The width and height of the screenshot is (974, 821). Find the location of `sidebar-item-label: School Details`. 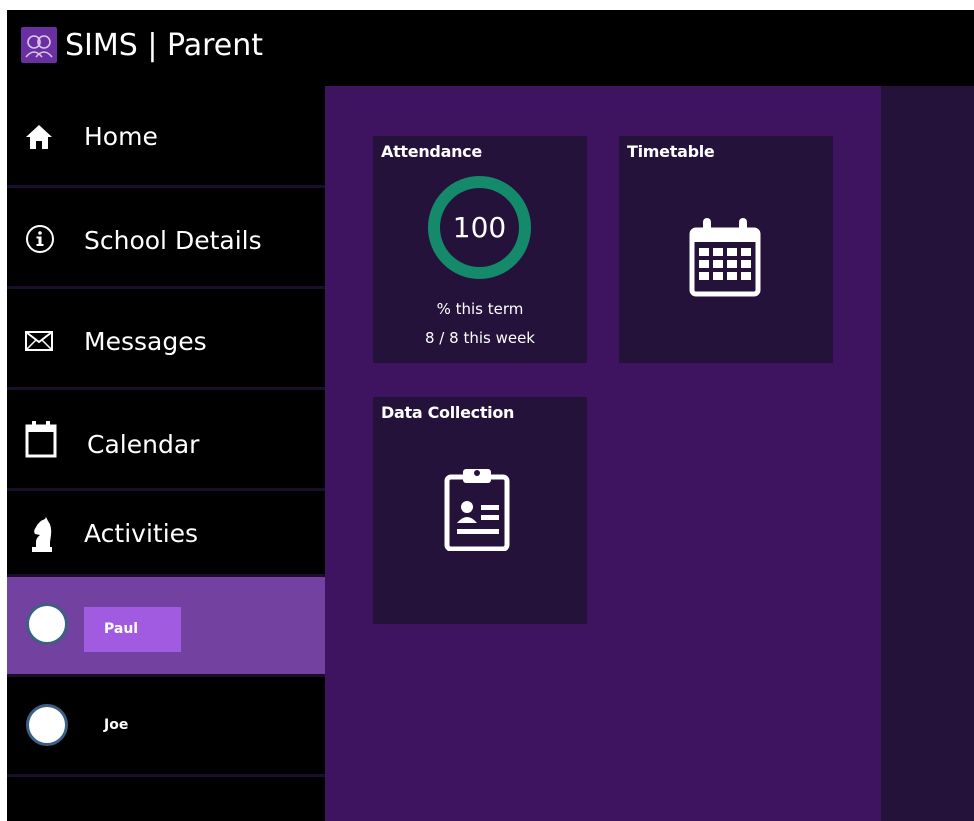

sidebar-item-label: School Details is located at coordinates (173, 240).